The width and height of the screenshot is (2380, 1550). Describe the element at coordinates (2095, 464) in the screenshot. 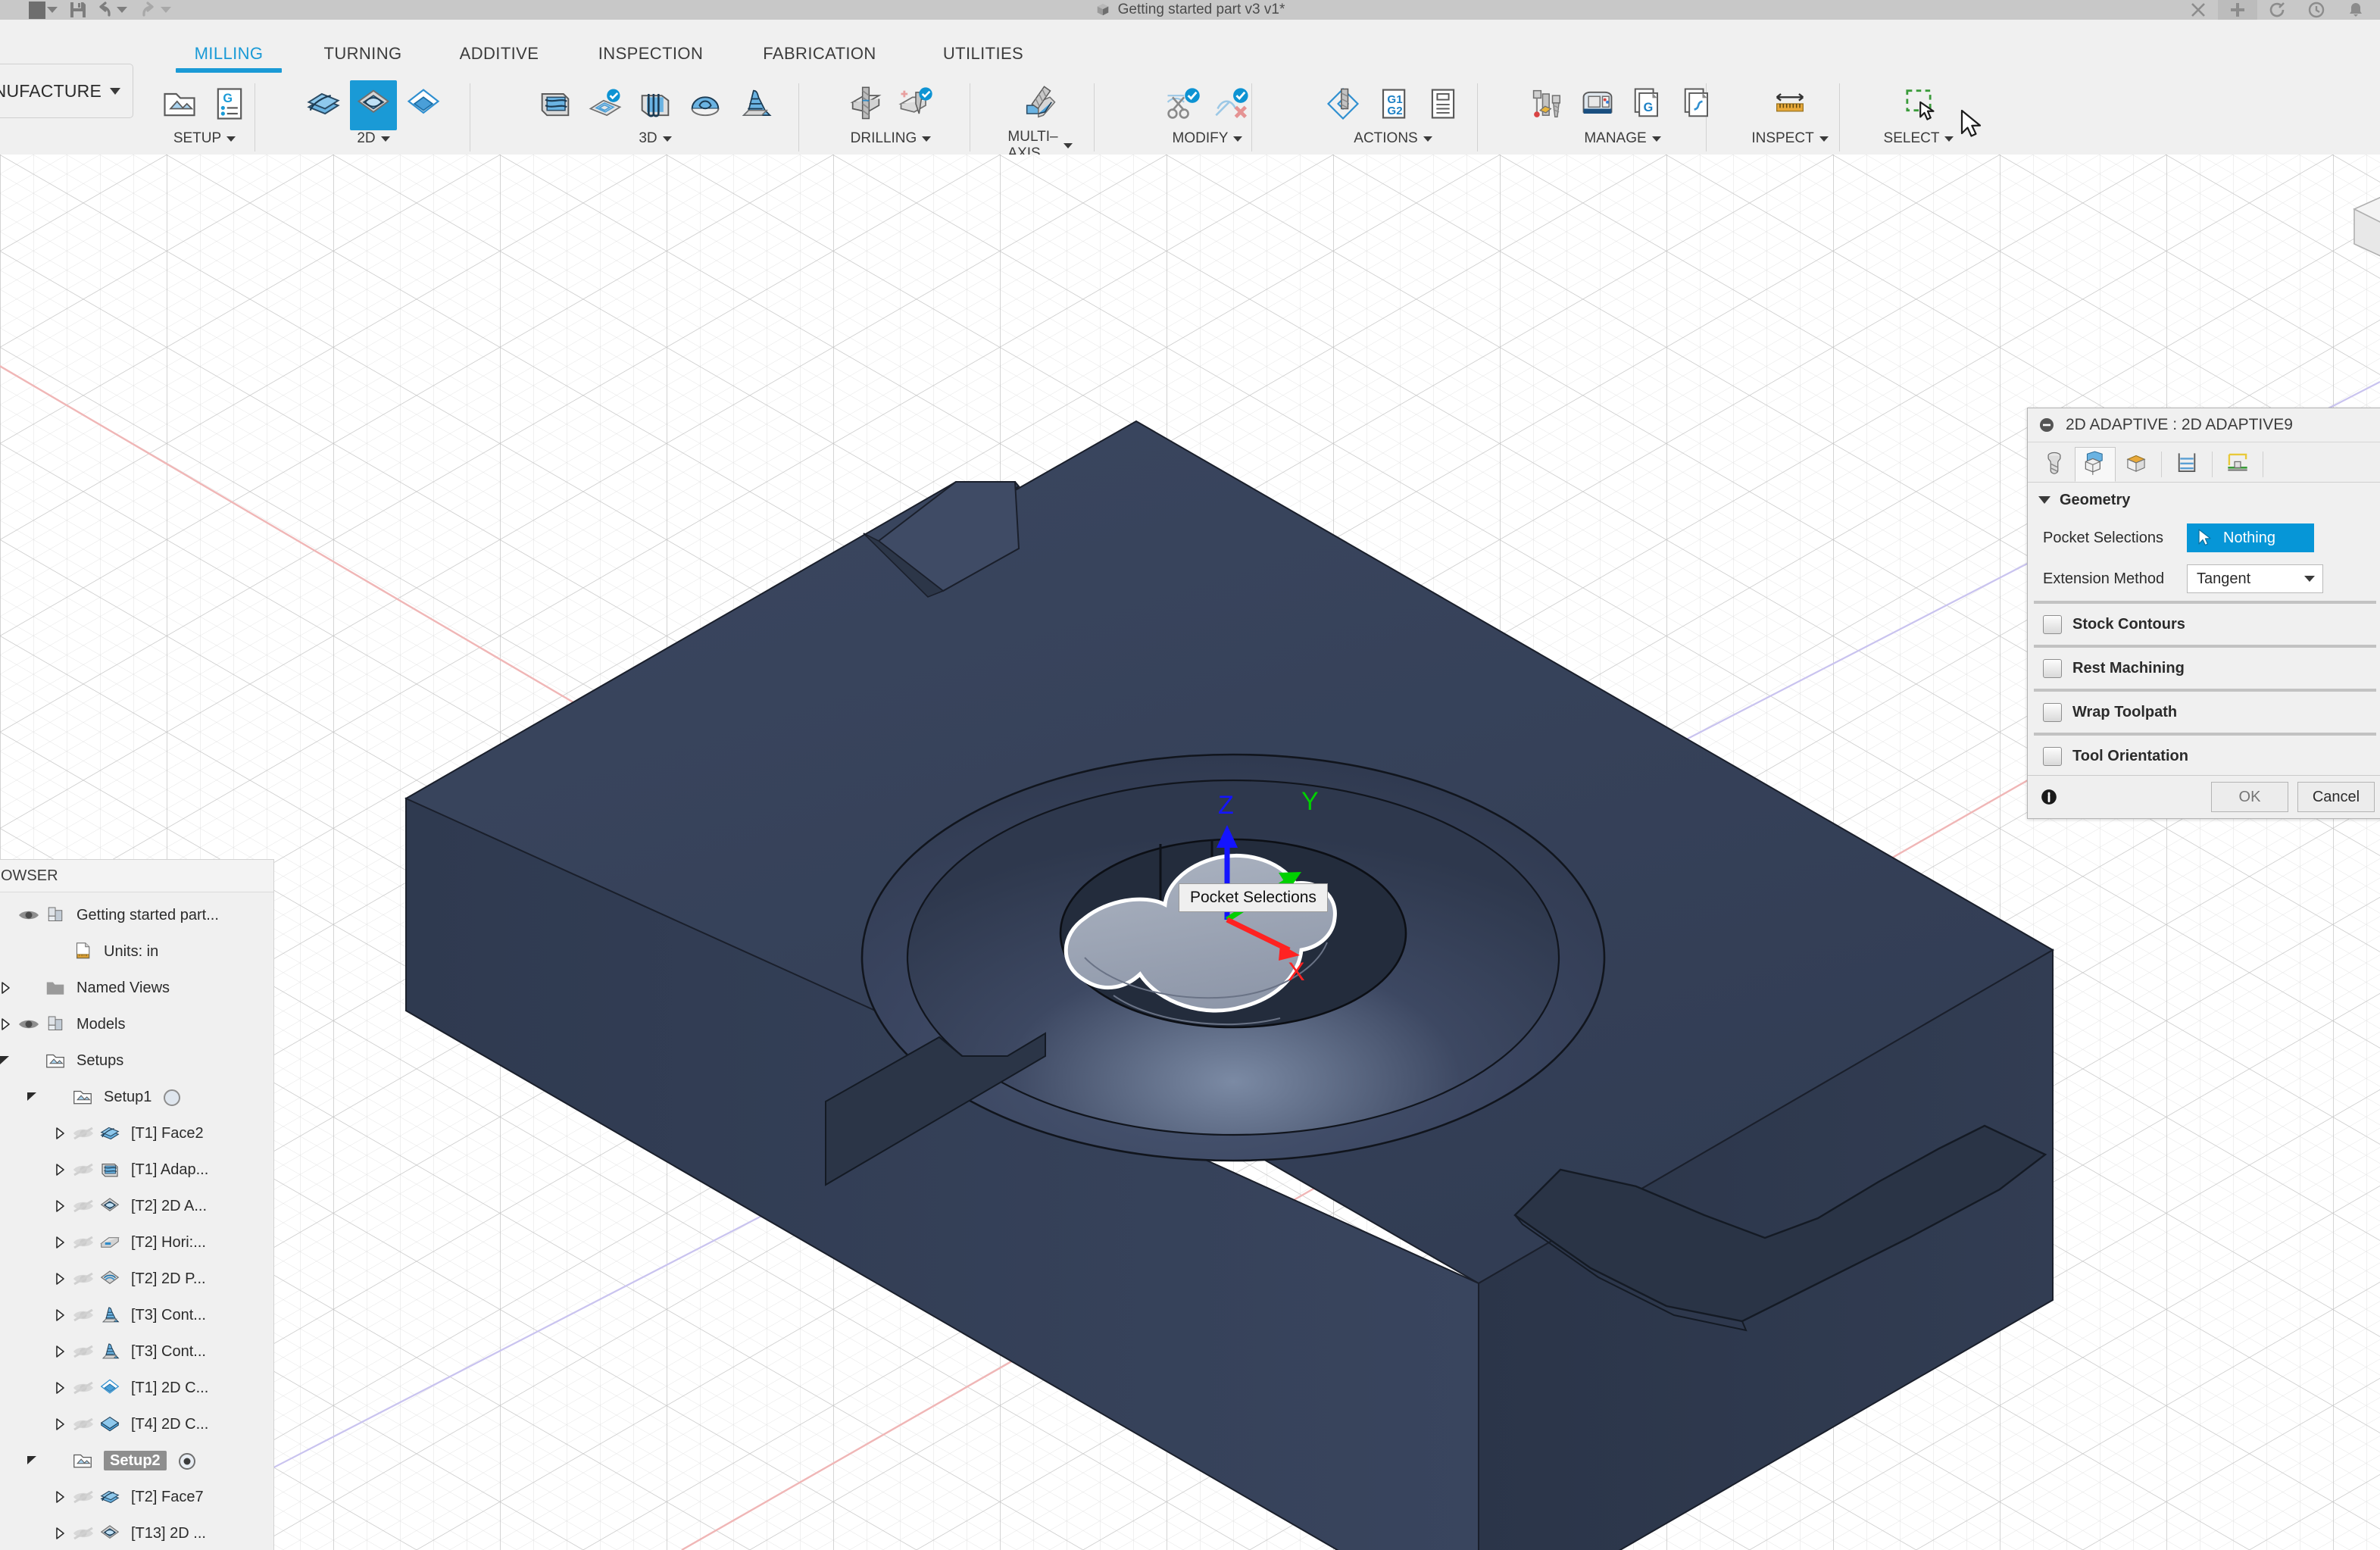

I see `geometry-tab` at that location.